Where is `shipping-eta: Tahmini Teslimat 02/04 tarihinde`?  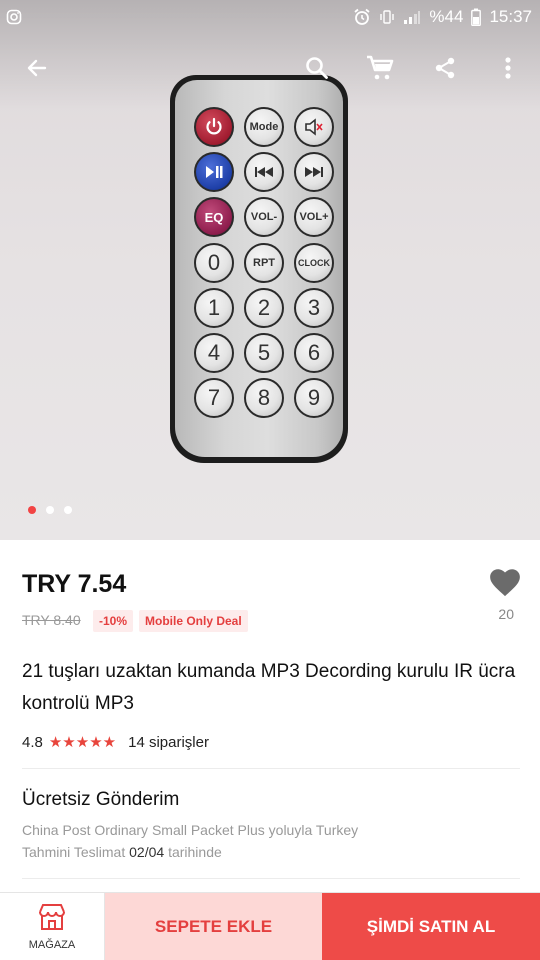 shipping-eta: Tahmini Teslimat 02/04 tarihinde is located at coordinates (122, 852).